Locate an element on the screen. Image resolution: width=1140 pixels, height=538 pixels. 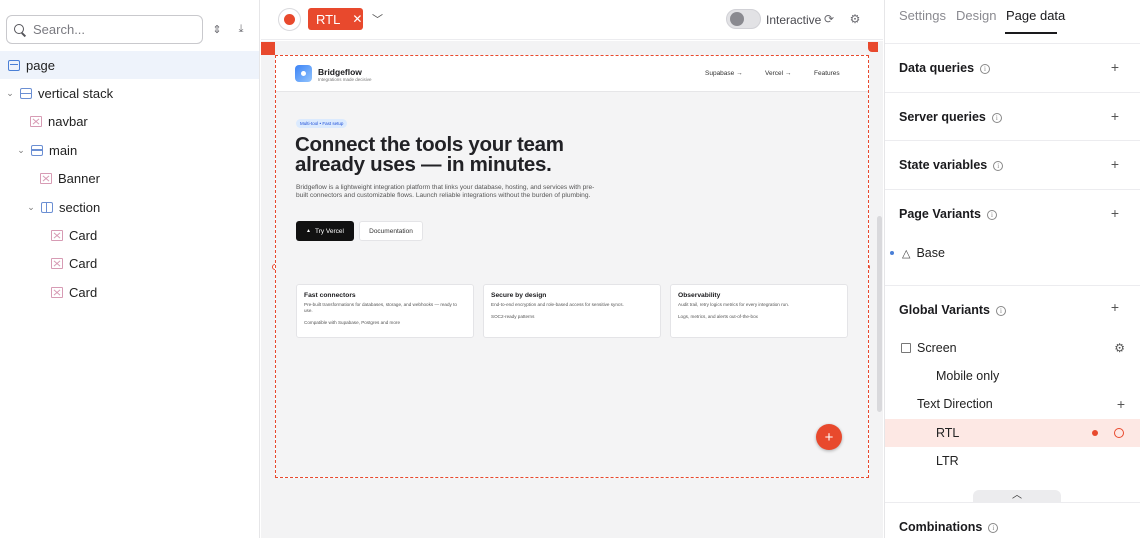
card-title: Observability is located at coordinates (699, 295).